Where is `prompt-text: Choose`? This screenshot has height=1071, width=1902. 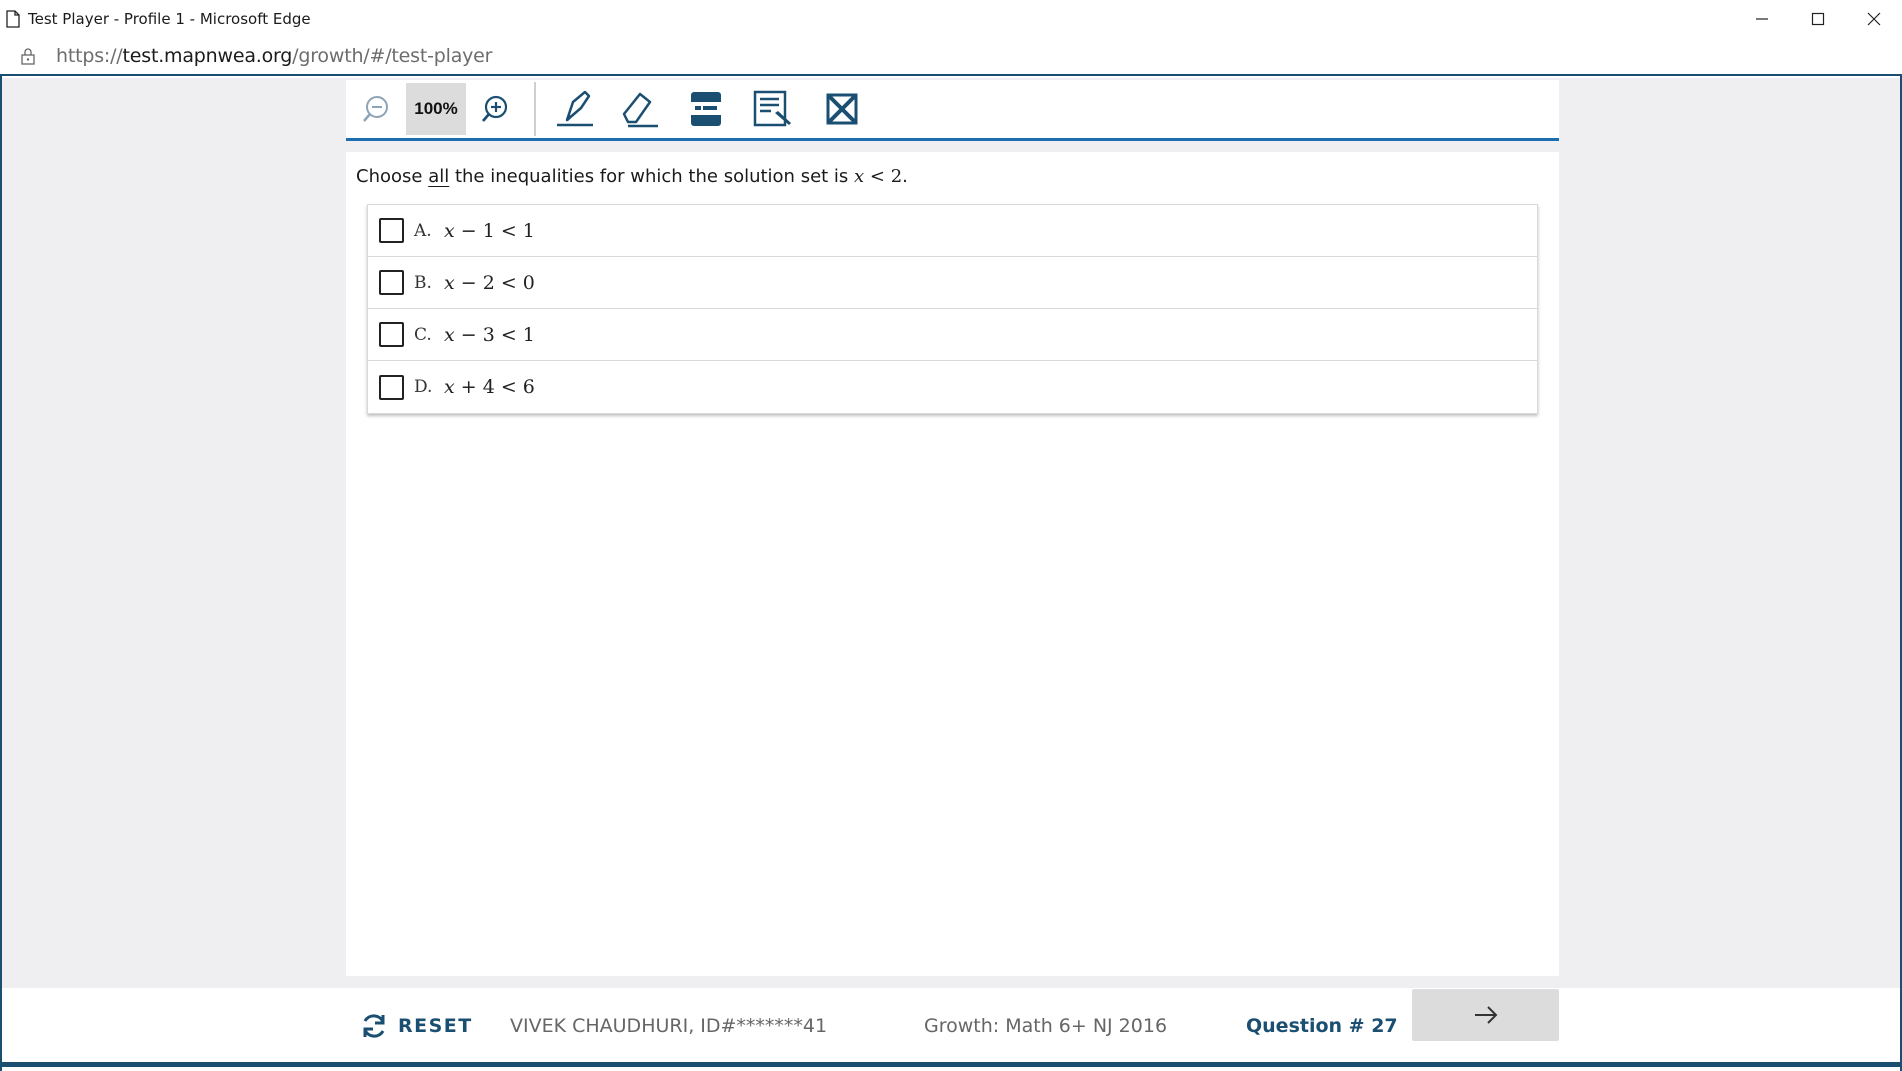 prompt-text: Choose is located at coordinates (392, 176).